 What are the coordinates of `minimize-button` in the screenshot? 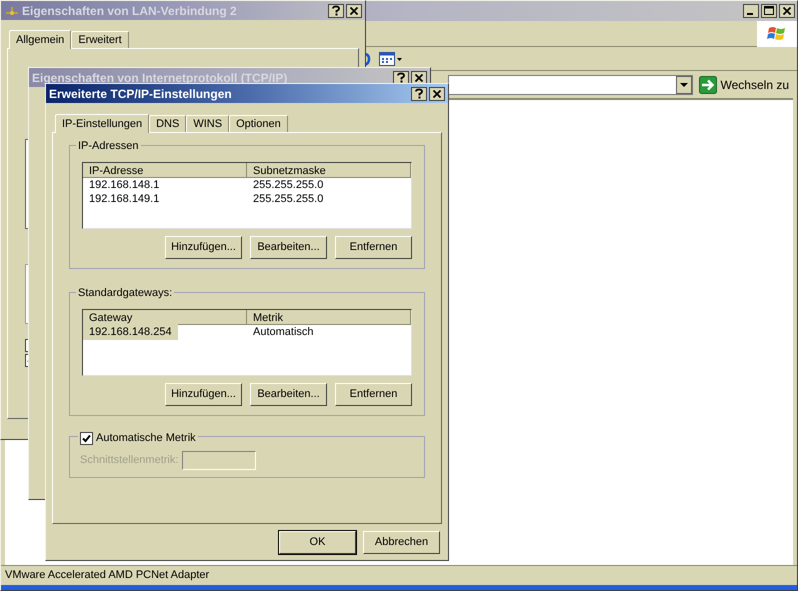 It's located at (751, 11).